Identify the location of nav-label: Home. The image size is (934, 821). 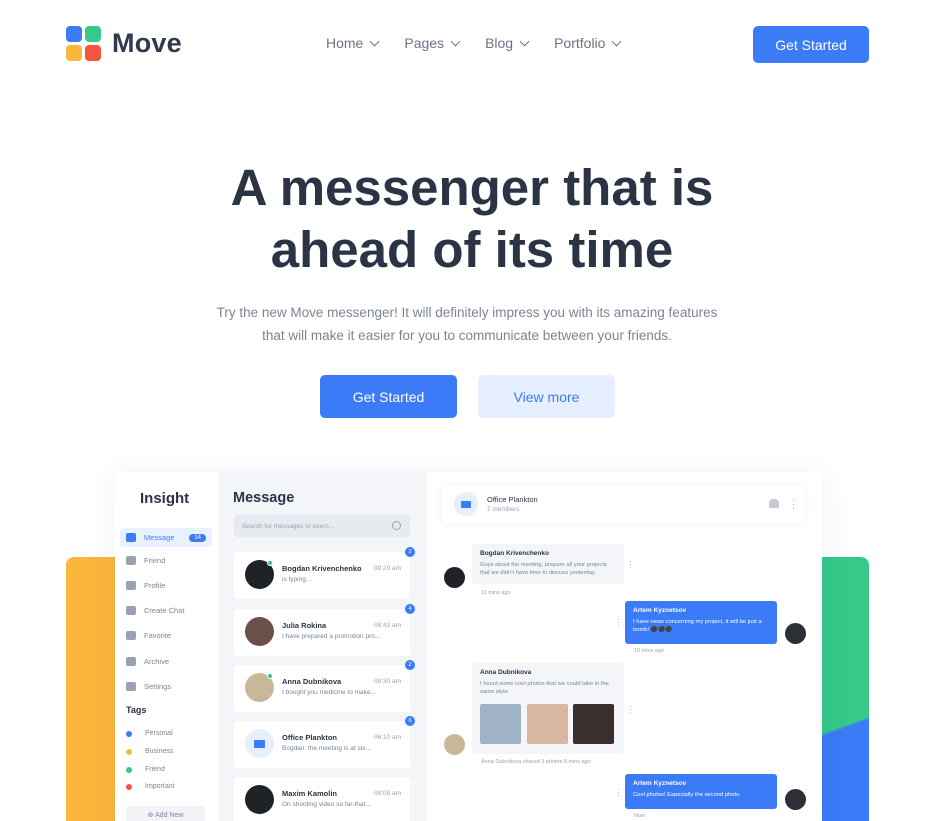
(345, 43).